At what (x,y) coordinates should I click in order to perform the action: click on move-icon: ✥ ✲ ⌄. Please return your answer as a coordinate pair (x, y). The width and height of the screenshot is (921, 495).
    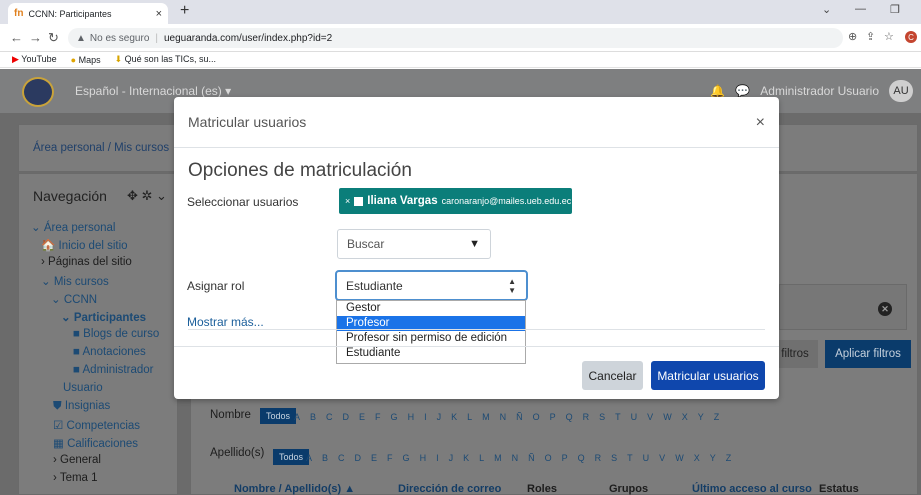
    Looking at the image, I should click on (147, 196).